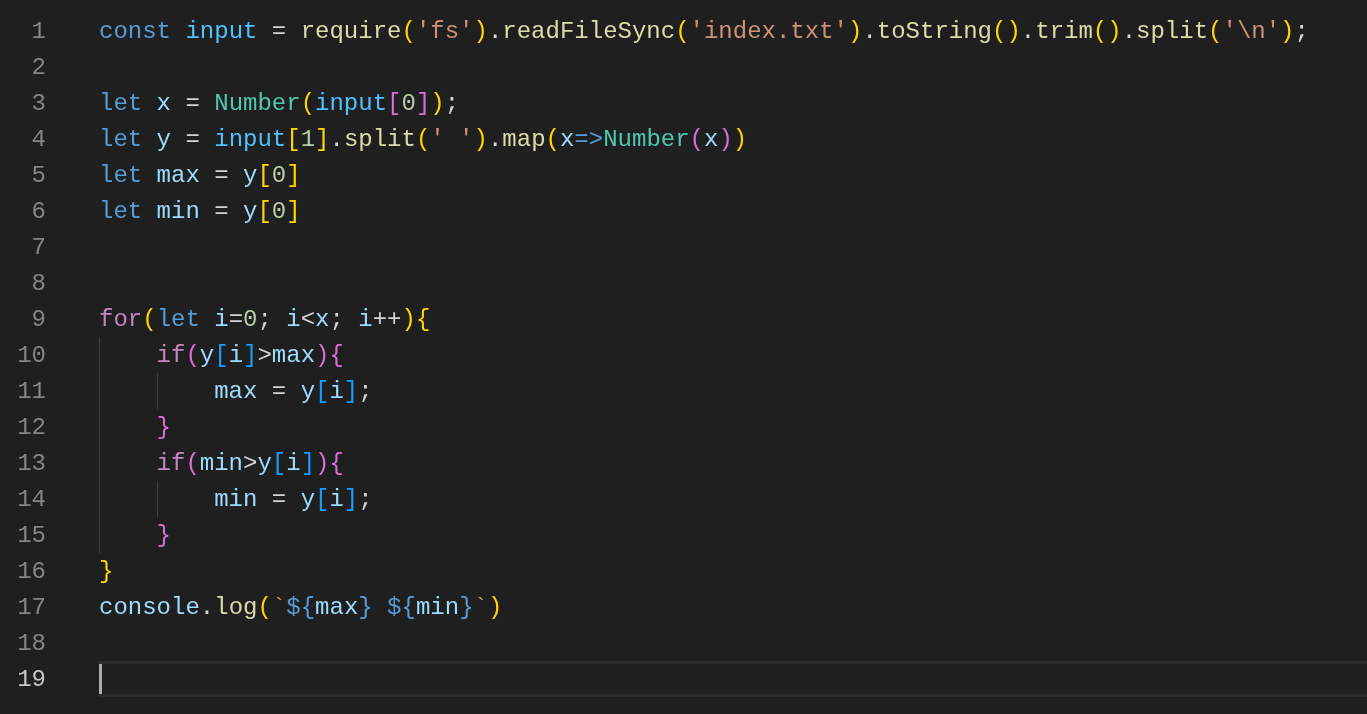  I want to click on line-number: 2, so click(38, 67).